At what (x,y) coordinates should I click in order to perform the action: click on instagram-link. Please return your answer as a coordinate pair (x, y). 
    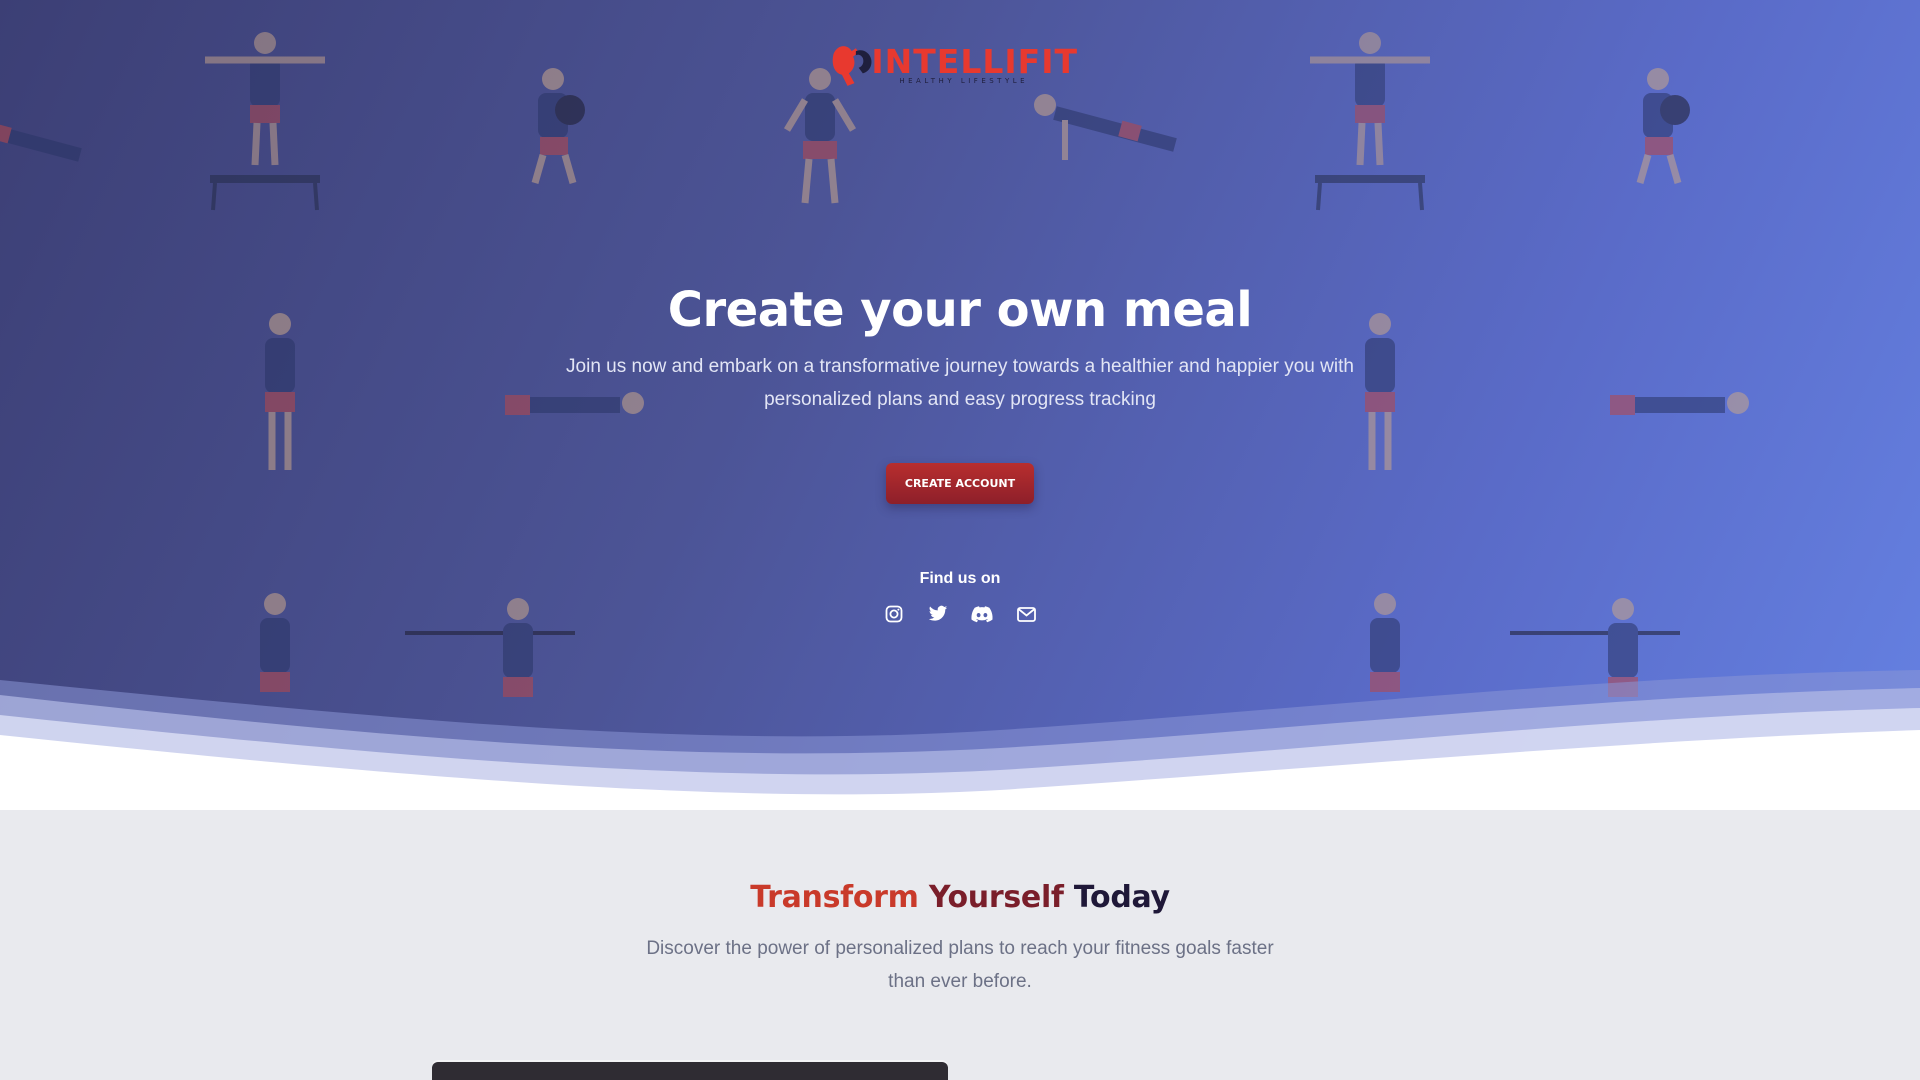
    Looking at the image, I should click on (894, 614).